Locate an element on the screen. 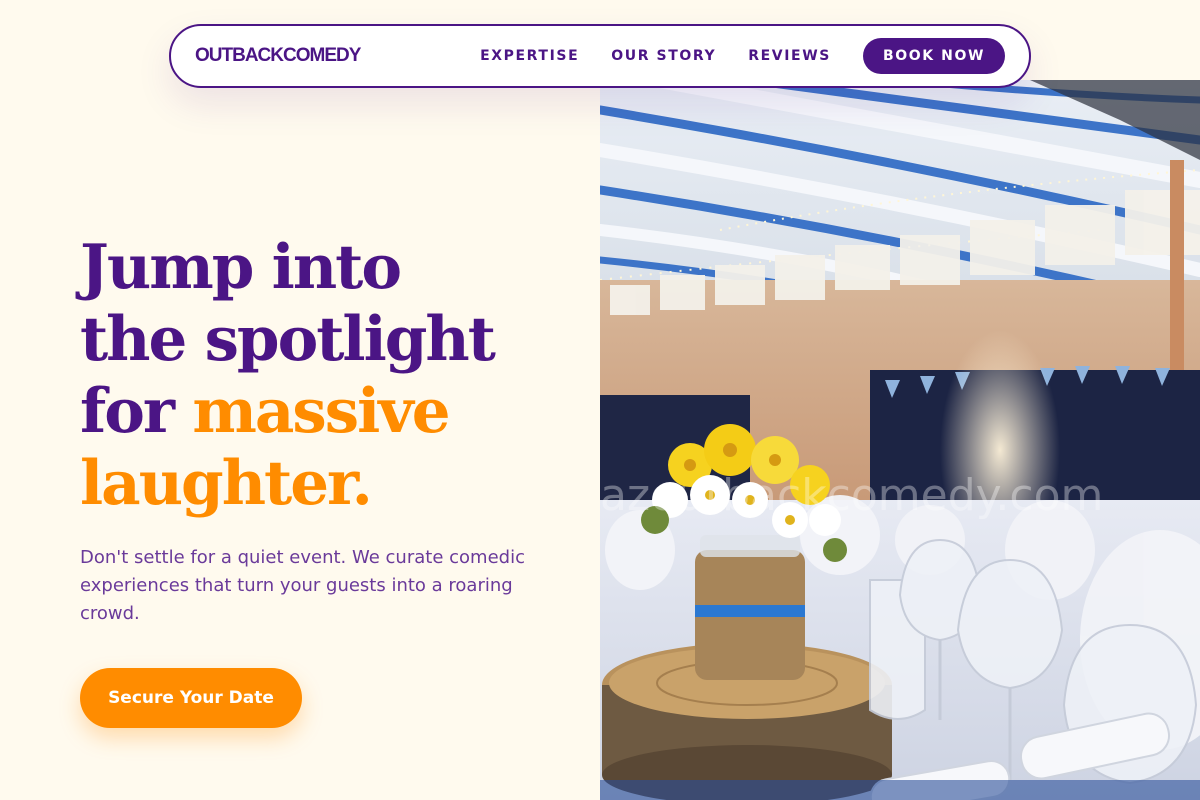 The height and width of the screenshot is (800, 1200). hero-title-accent-word: massive is located at coordinates (321, 411).